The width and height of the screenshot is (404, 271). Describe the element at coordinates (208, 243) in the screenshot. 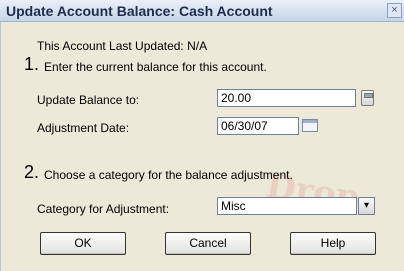

I see `cancel-button: Cancel` at that location.